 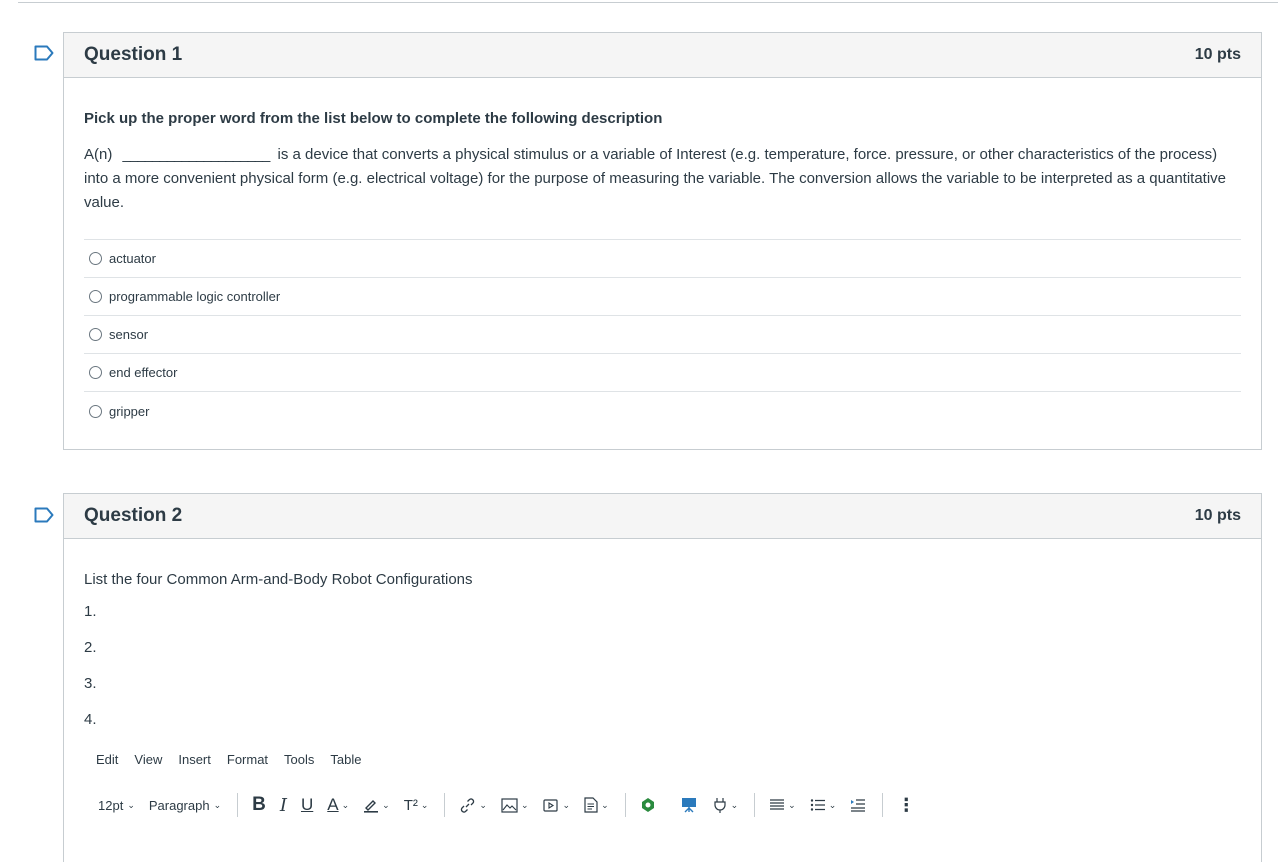 What do you see at coordinates (194, 296) in the screenshot?
I see `answer-label: programmable logic controller` at bounding box center [194, 296].